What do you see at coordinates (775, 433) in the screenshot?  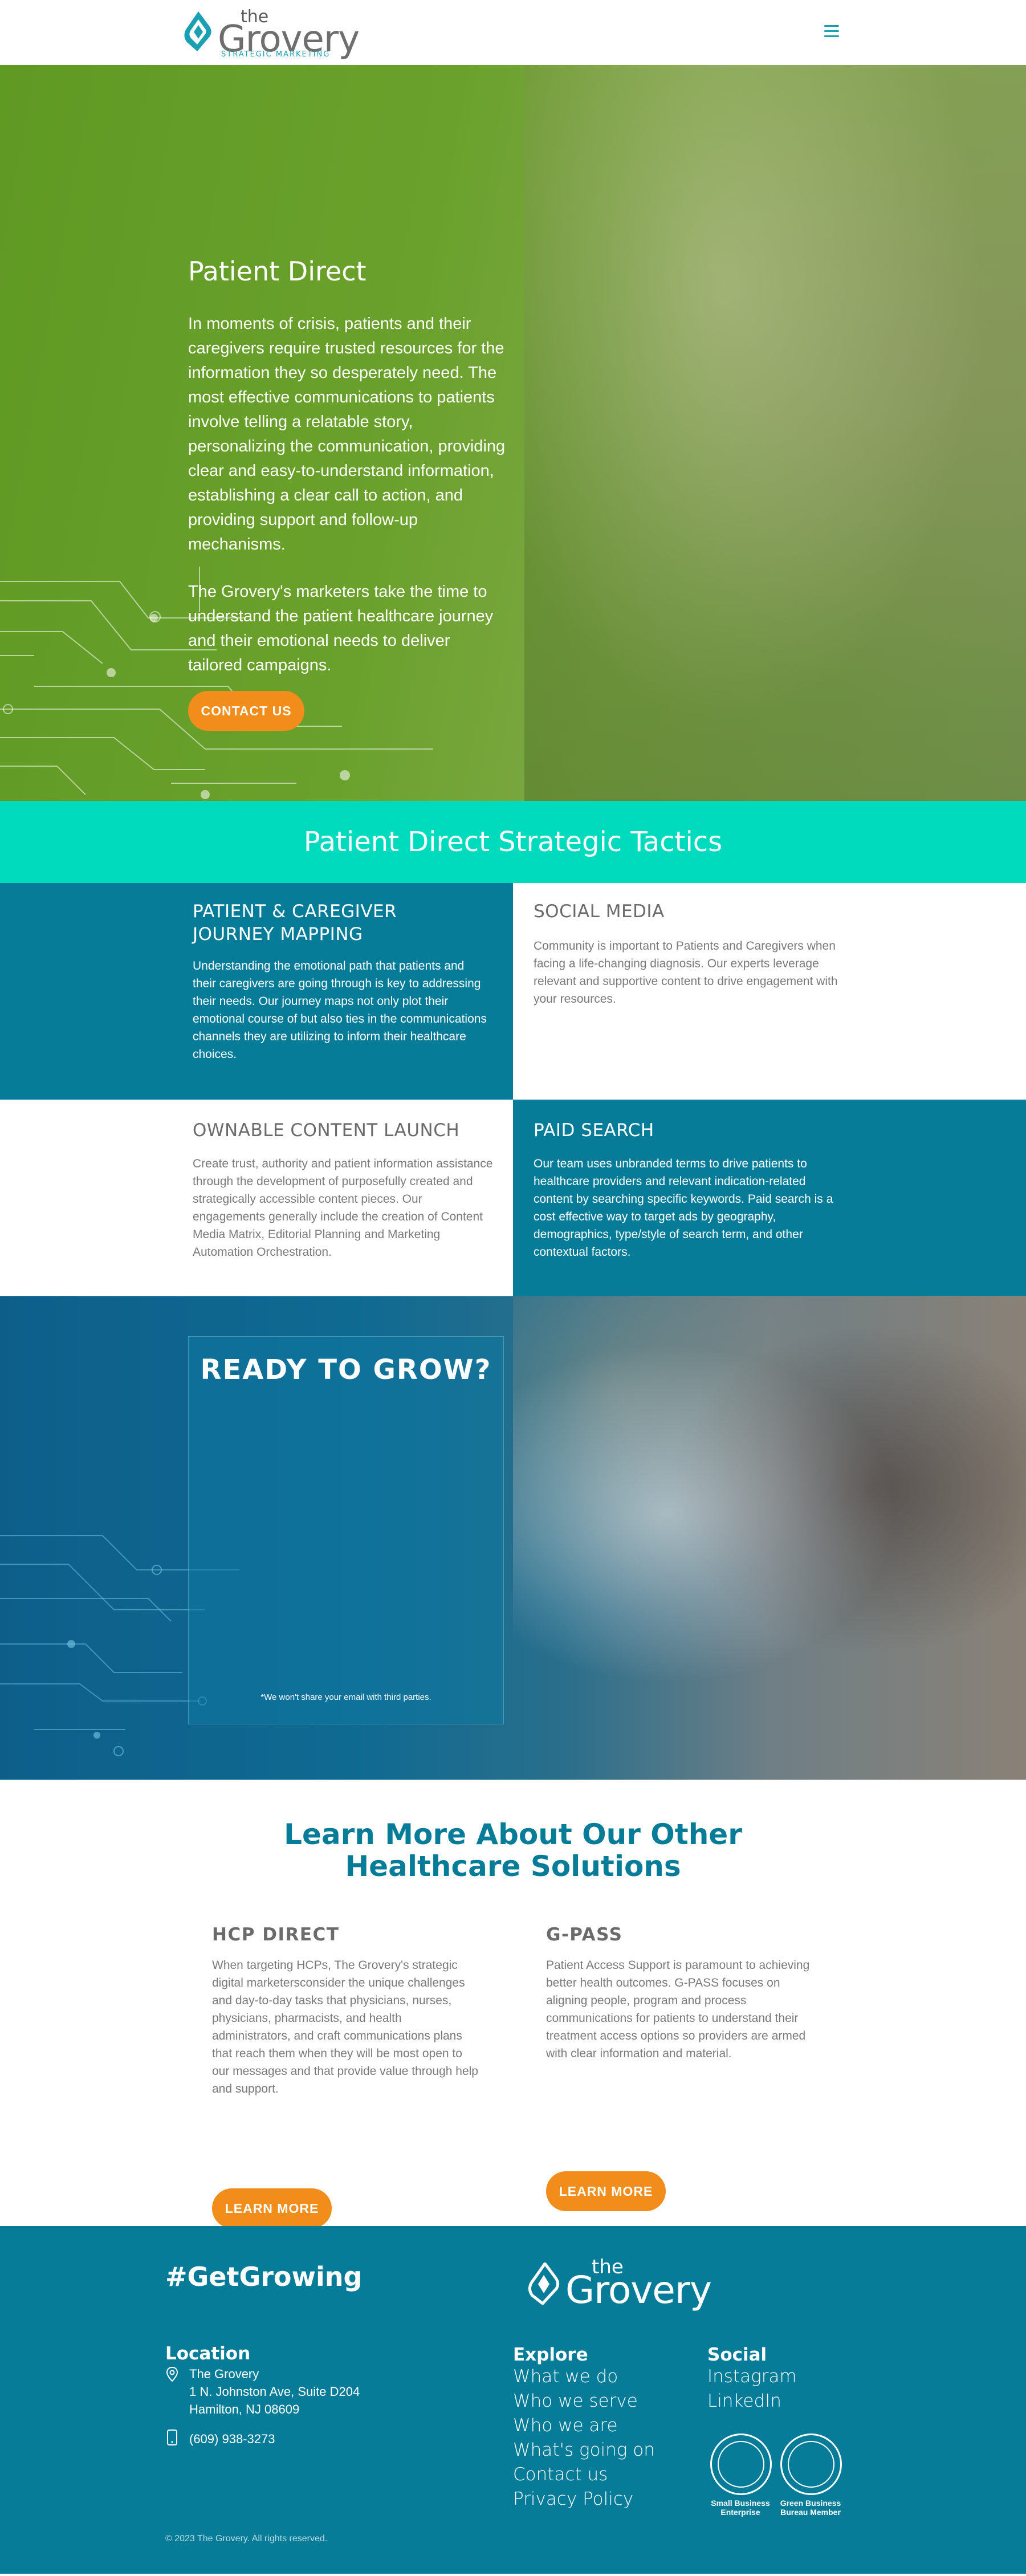 I see `hero-photo` at bounding box center [775, 433].